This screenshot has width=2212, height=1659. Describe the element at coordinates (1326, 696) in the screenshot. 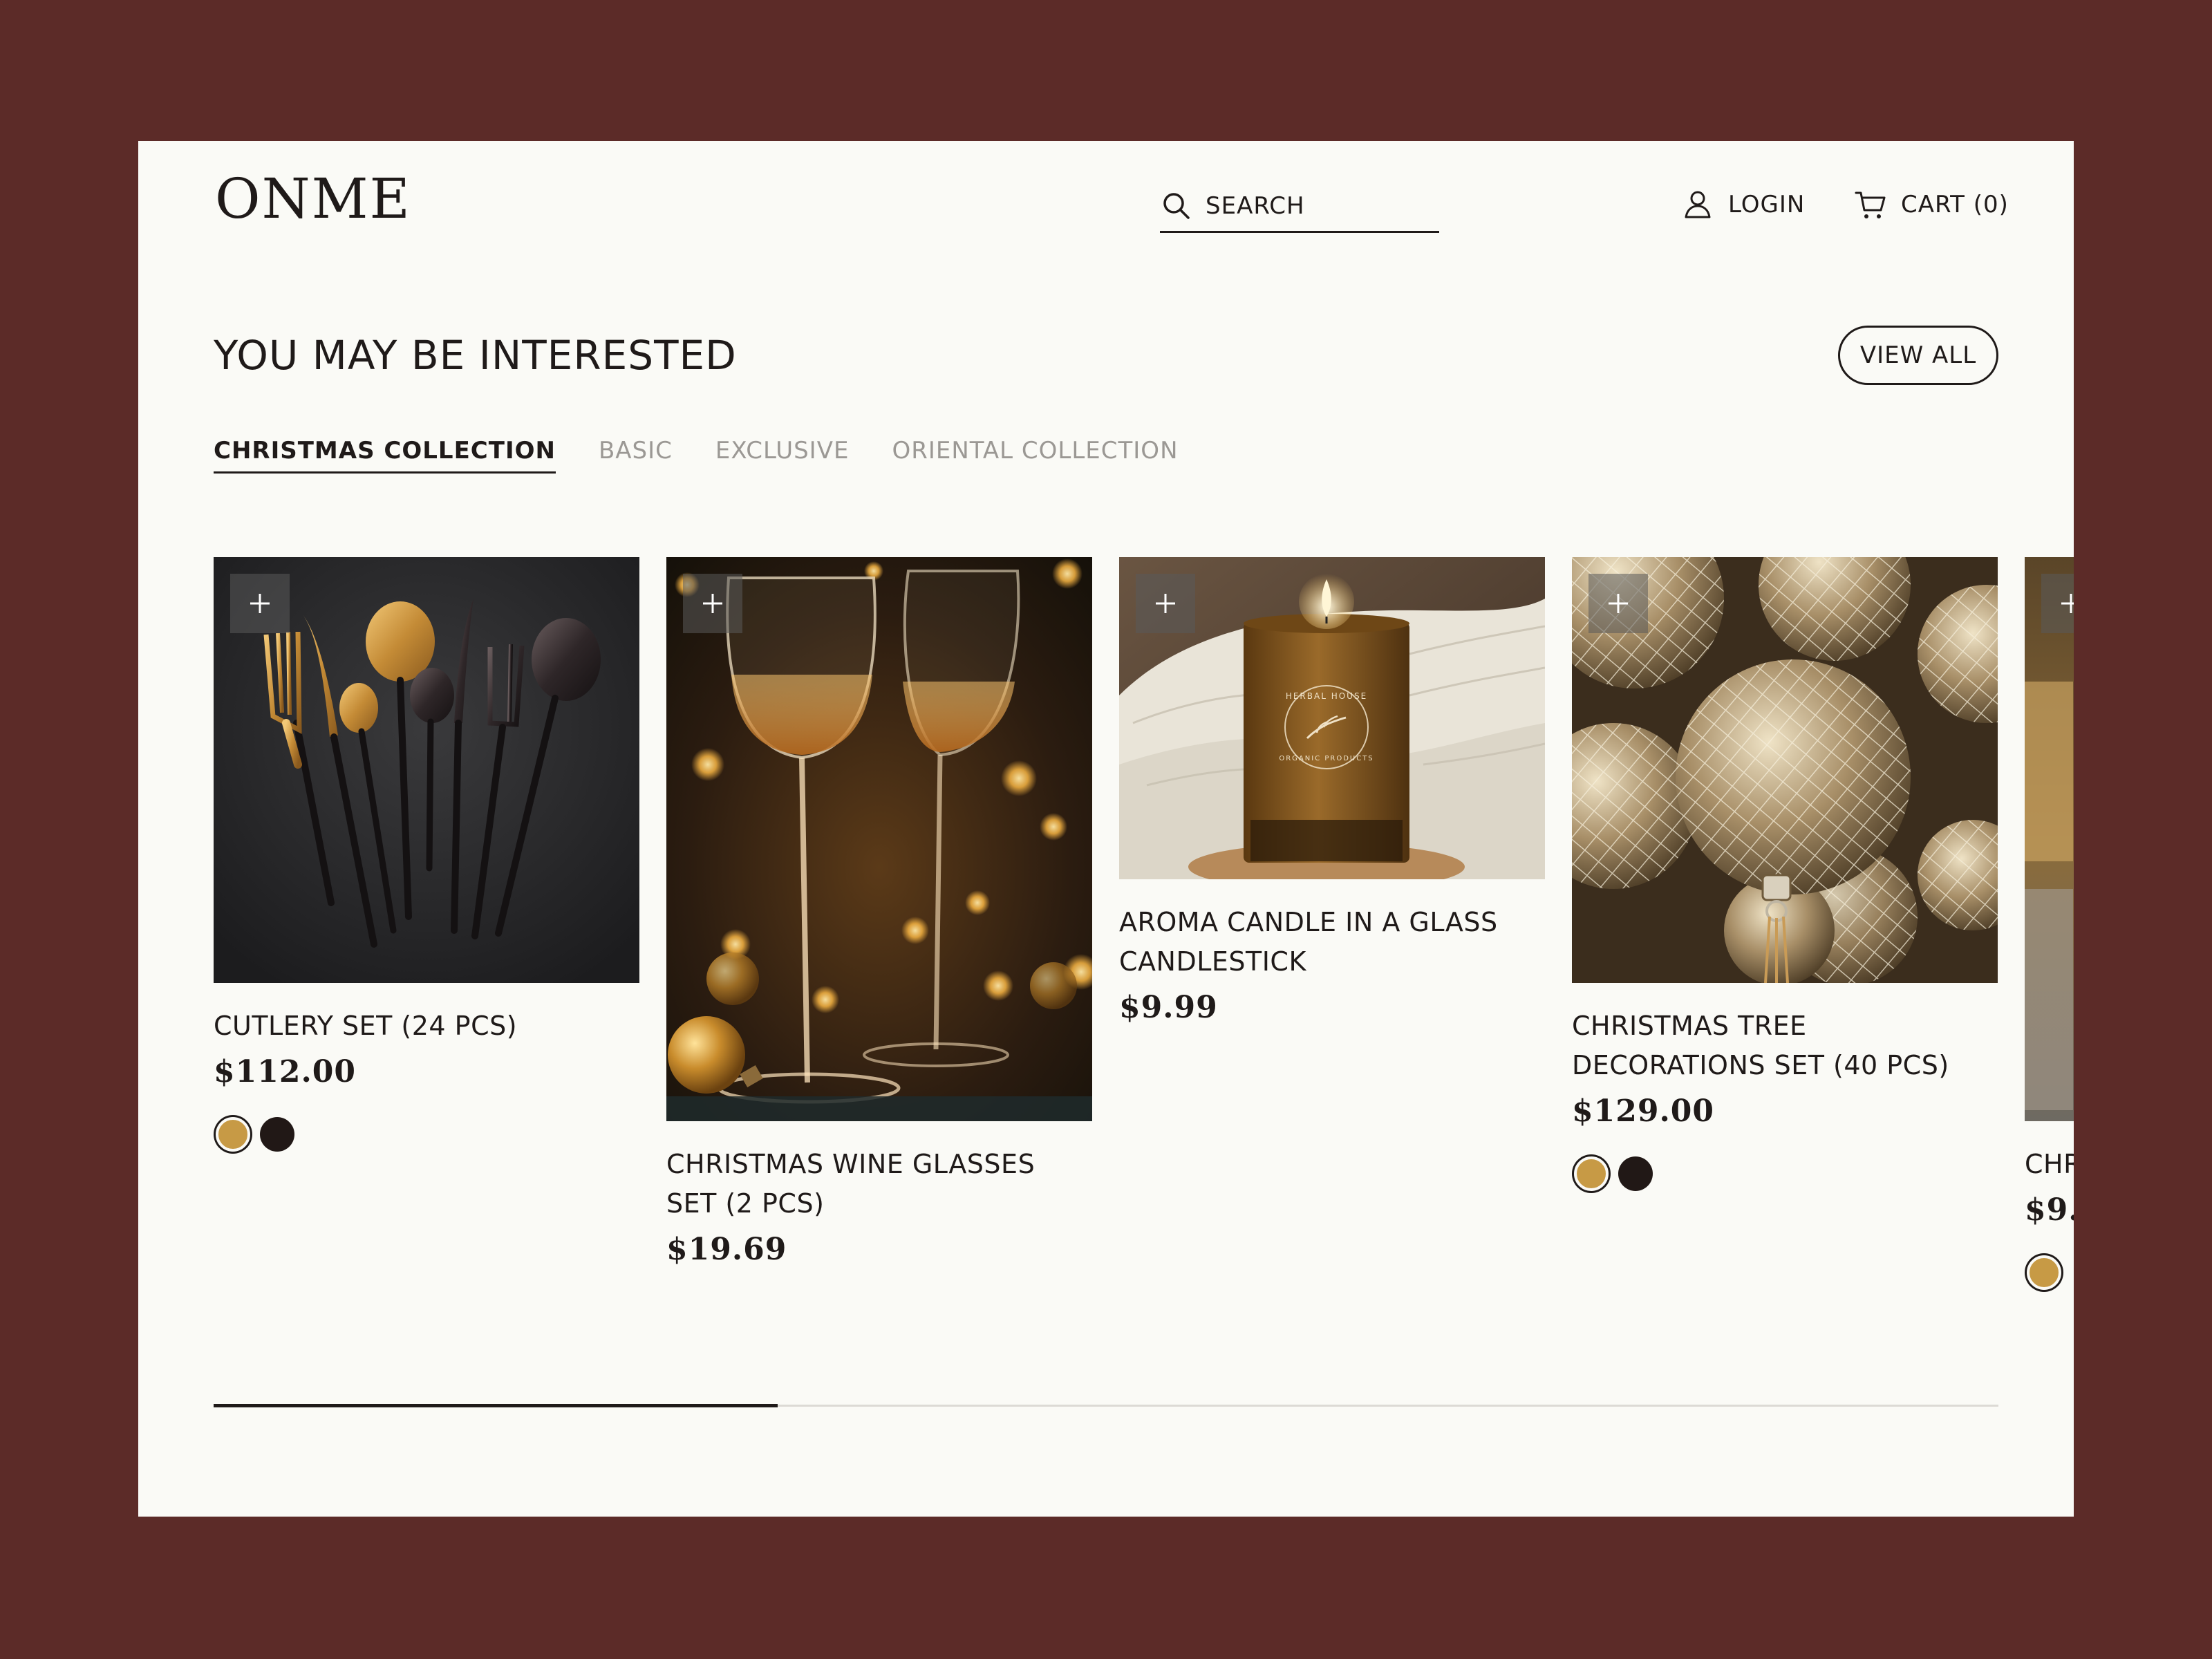

I see `candle-label-top: HERBAL HOUSE` at that location.